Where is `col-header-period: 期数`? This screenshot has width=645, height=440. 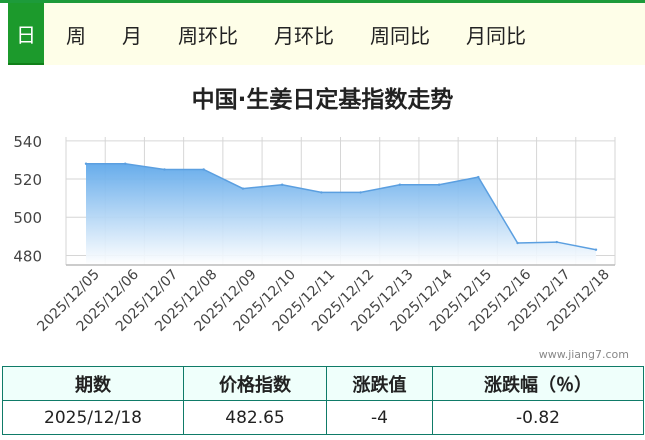 col-header-period: 期数 is located at coordinates (93, 383).